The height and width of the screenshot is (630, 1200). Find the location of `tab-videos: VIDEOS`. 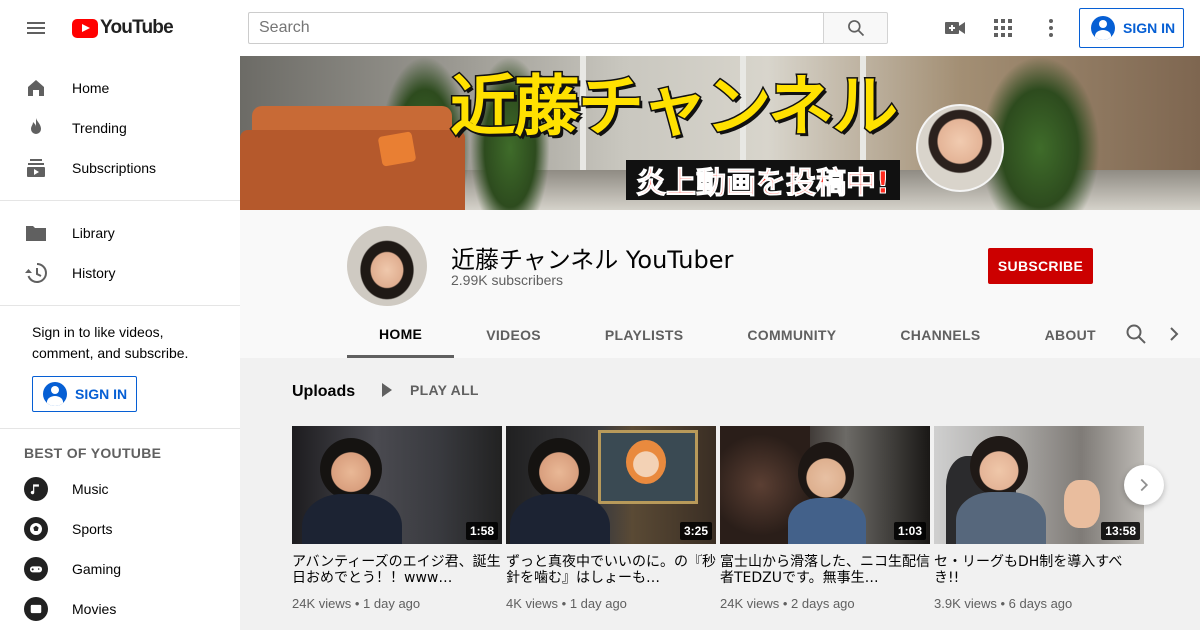

tab-videos: VIDEOS is located at coordinates (513, 335).